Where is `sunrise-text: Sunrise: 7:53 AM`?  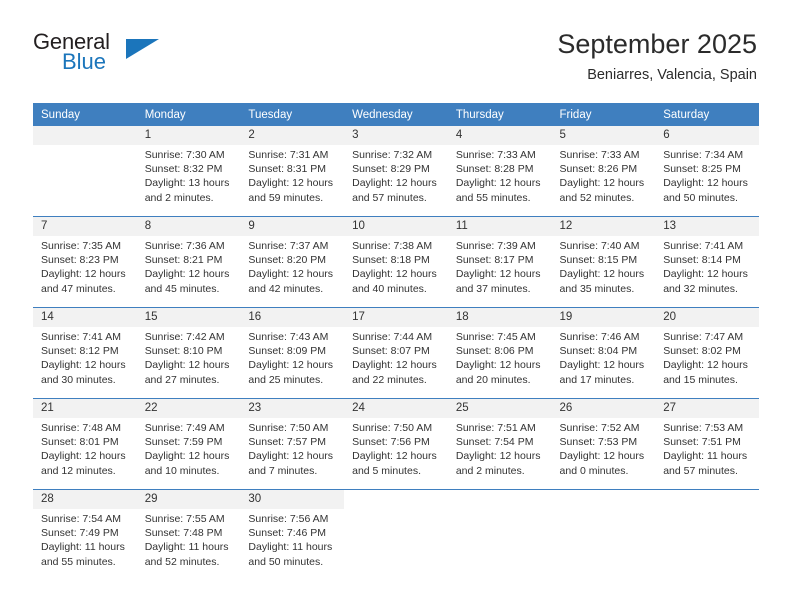
sunrise-text: Sunrise: 7:53 AM is located at coordinates (703, 428).